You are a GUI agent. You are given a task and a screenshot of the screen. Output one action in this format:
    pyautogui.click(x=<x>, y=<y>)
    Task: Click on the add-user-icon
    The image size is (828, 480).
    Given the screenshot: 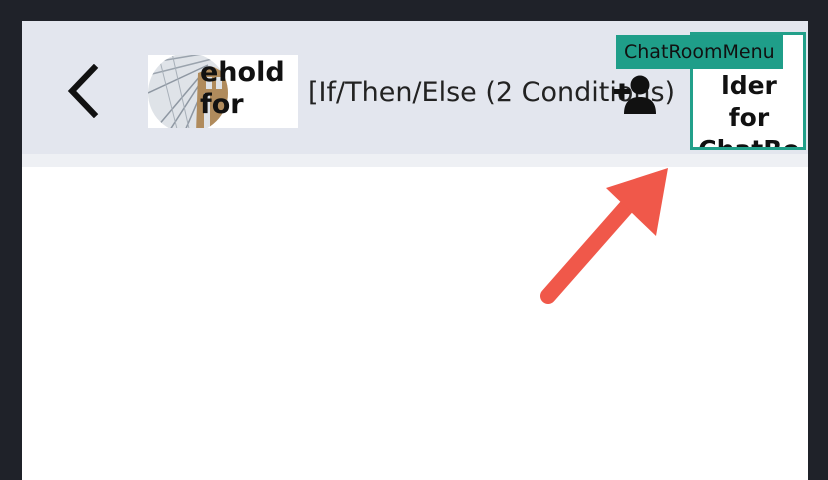 What is the action you would take?
    pyautogui.click(x=635, y=94)
    